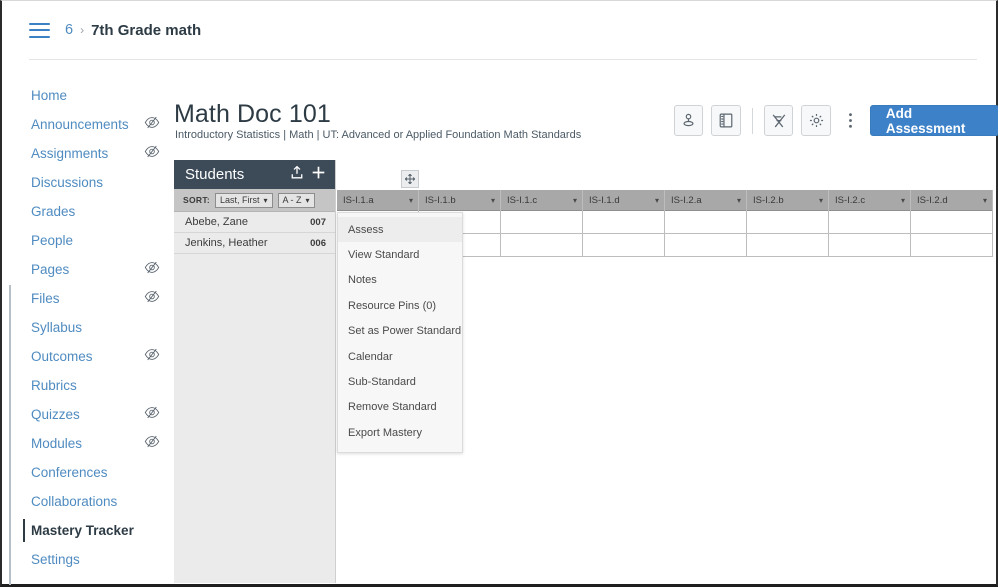 The image size is (998, 587). Describe the element at coordinates (400, 254) in the screenshot. I see `menu-item-view-standard: View Standard` at that location.